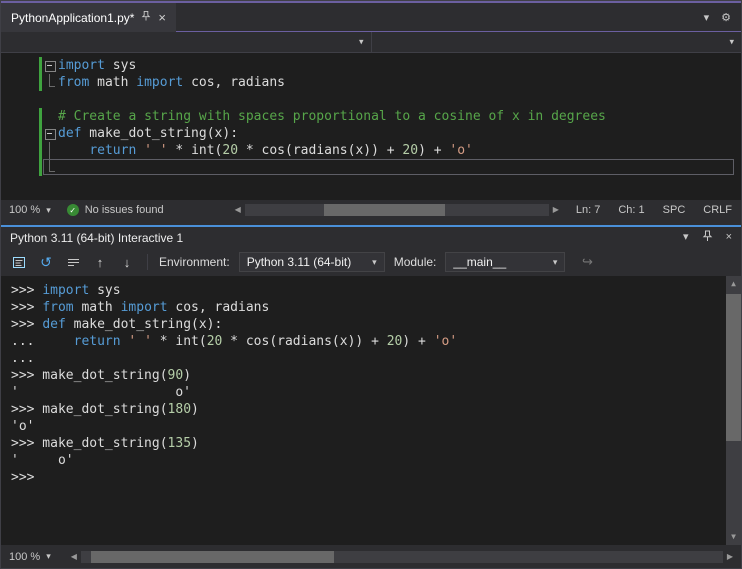 This screenshot has width=742, height=569. What do you see at coordinates (30, 210) in the screenshot?
I see `editor-zoom-select: 100 % ▾` at bounding box center [30, 210].